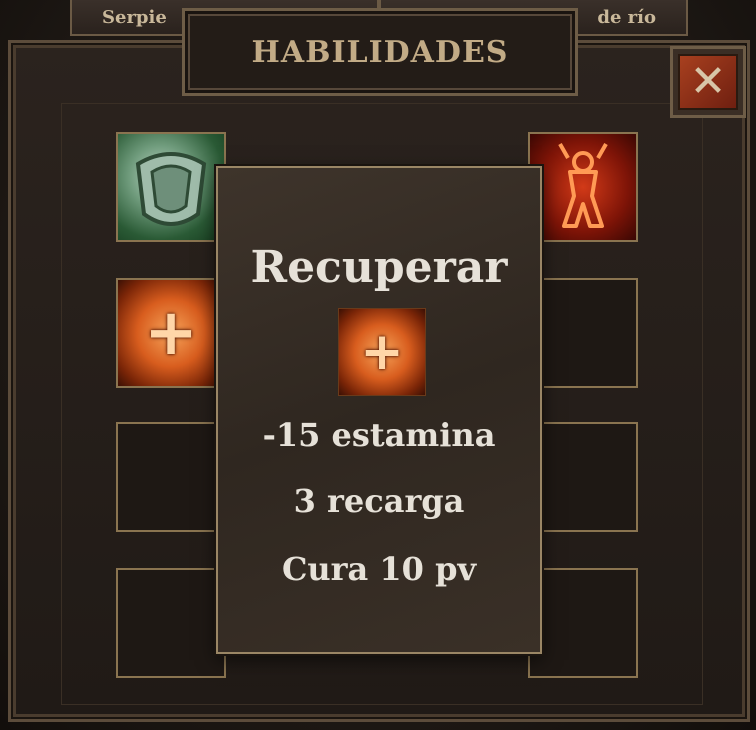 The image size is (756, 730). What do you see at coordinates (379, 569) in the screenshot?
I see `tooltip-effect: Cura 10 pv` at bounding box center [379, 569].